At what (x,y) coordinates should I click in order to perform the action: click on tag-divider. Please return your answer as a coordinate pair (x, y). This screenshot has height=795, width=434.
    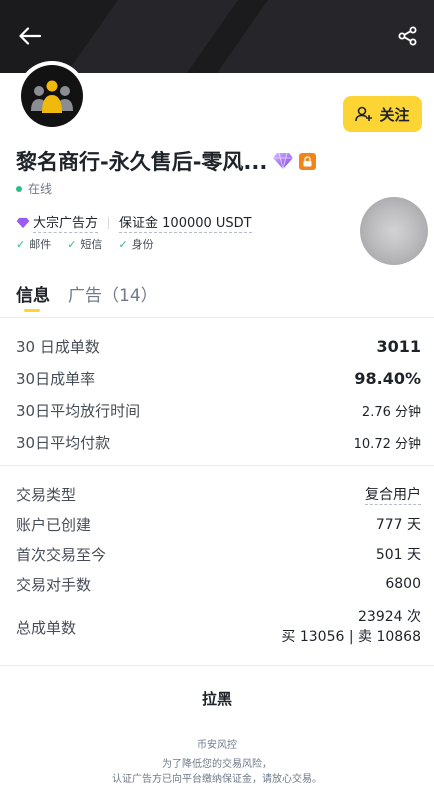
    Looking at the image, I should click on (109, 222).